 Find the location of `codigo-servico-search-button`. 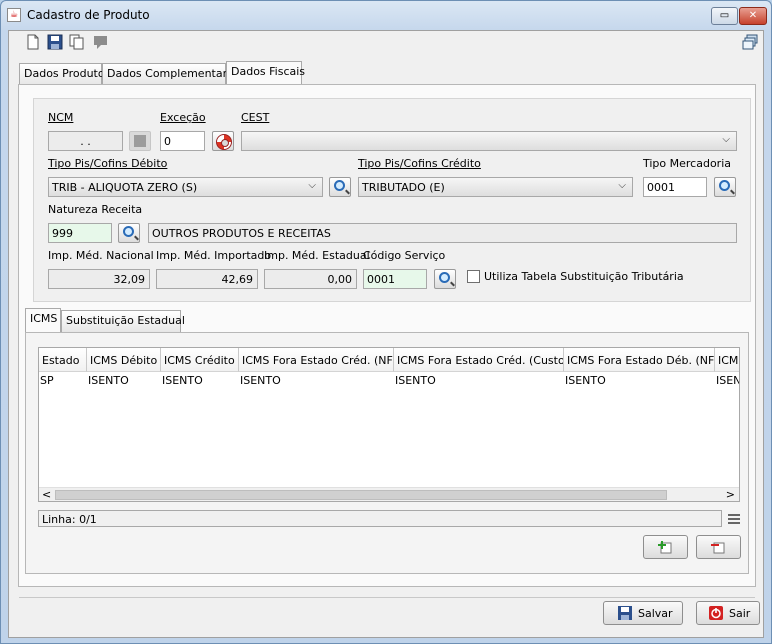

codigo-servico-search-button is located at coordinates (445, 279).